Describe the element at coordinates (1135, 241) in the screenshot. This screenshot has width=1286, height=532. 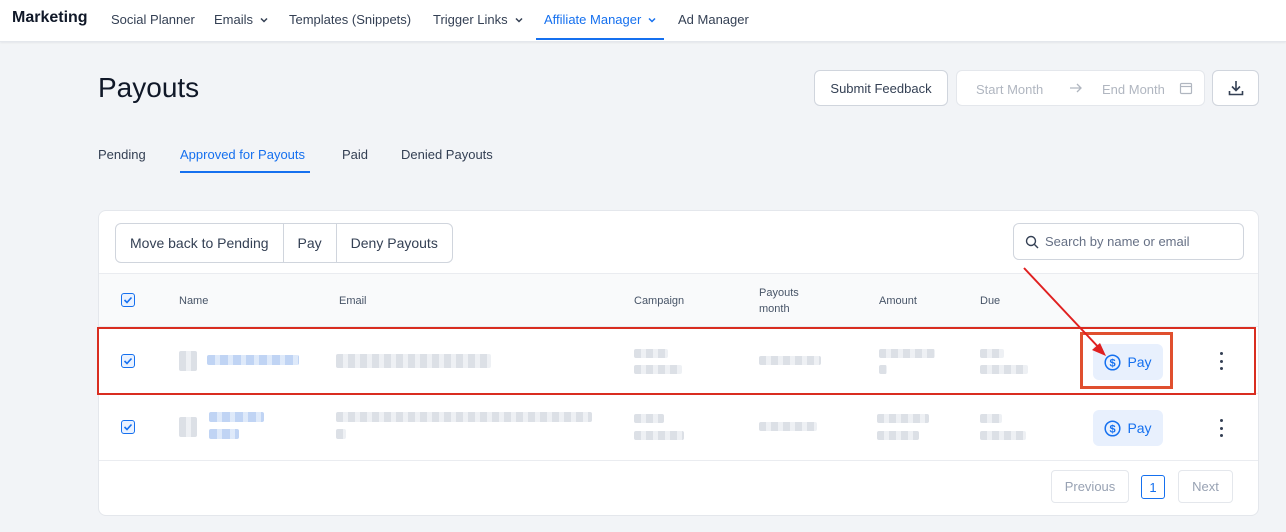
I see `search-input` at that location.